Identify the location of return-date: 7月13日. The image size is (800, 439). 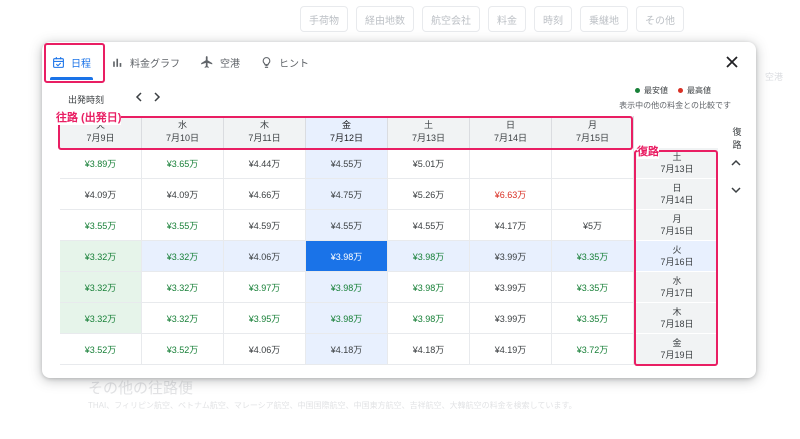
(677, 169).